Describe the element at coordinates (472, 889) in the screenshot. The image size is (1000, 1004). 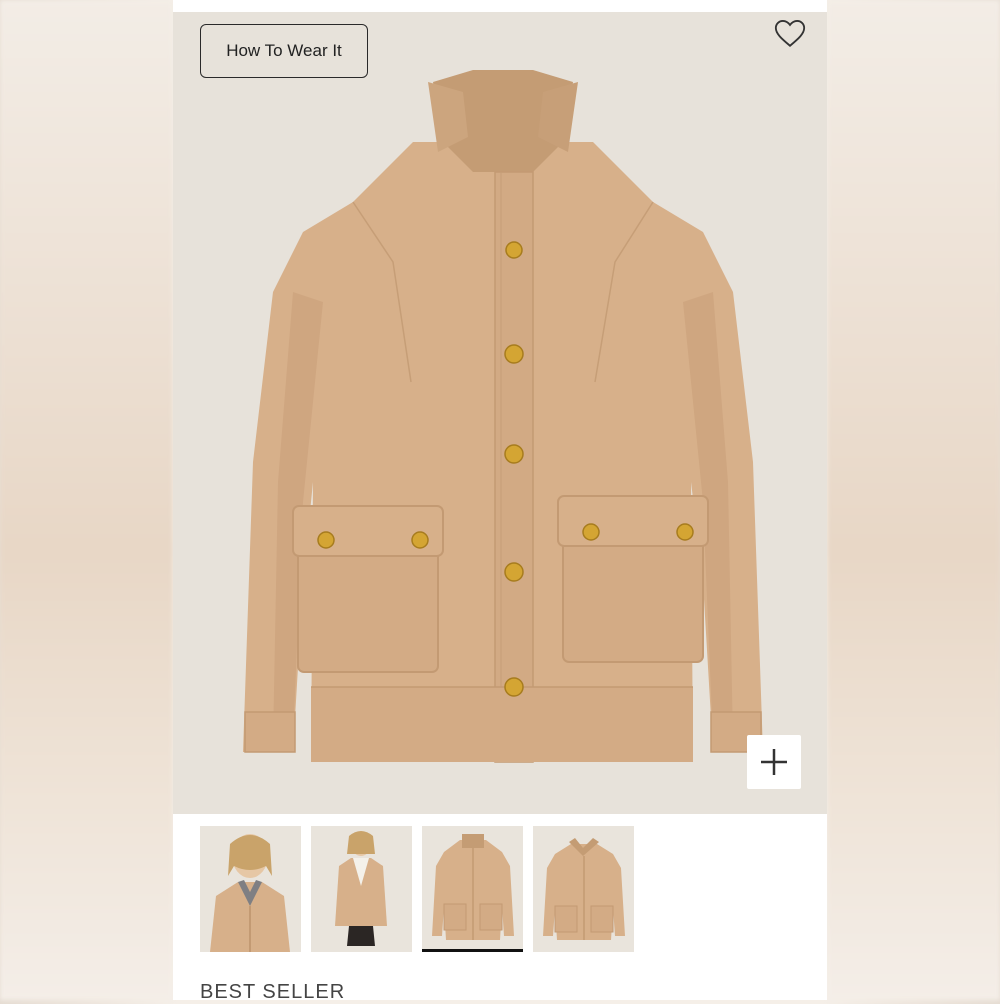
I see `thumbnail-product-front` at that location.